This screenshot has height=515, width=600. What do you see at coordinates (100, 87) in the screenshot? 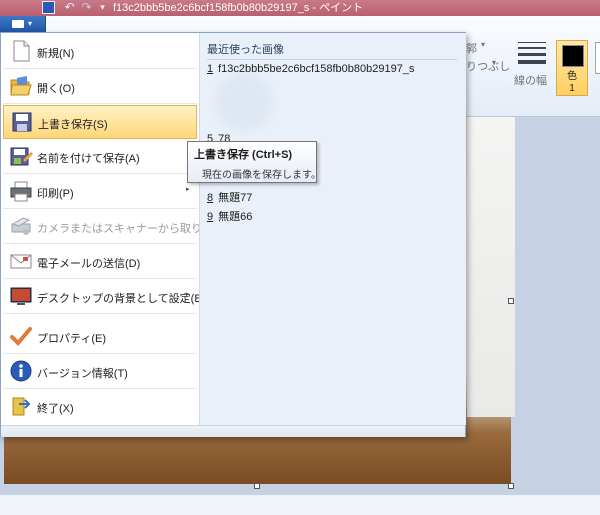
I see `menu-item-open: 開く(O)` at bounding box center [100, 87].